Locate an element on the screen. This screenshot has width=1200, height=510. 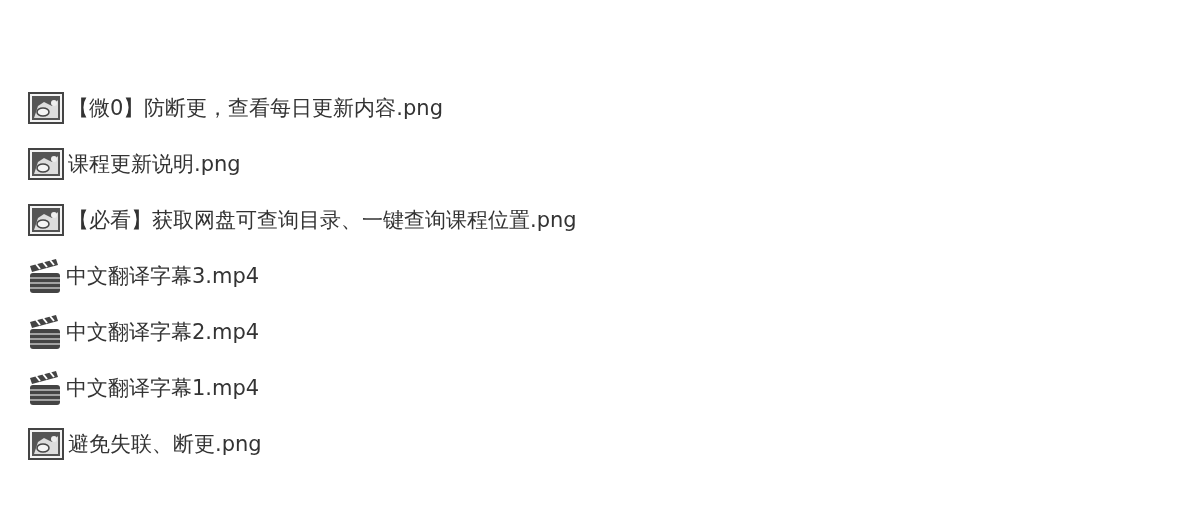
file-name: 【微0】防断更，查看每日更新内容.png is located at coordinates (255, 108).